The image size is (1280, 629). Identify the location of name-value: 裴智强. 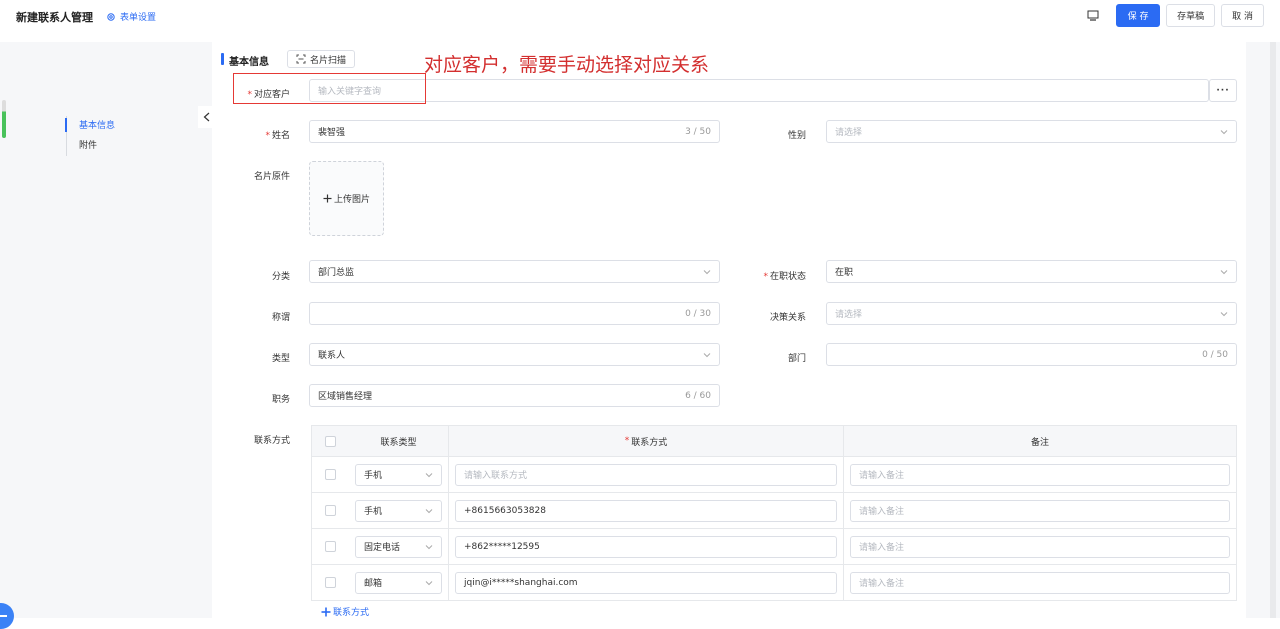
(332, 133).